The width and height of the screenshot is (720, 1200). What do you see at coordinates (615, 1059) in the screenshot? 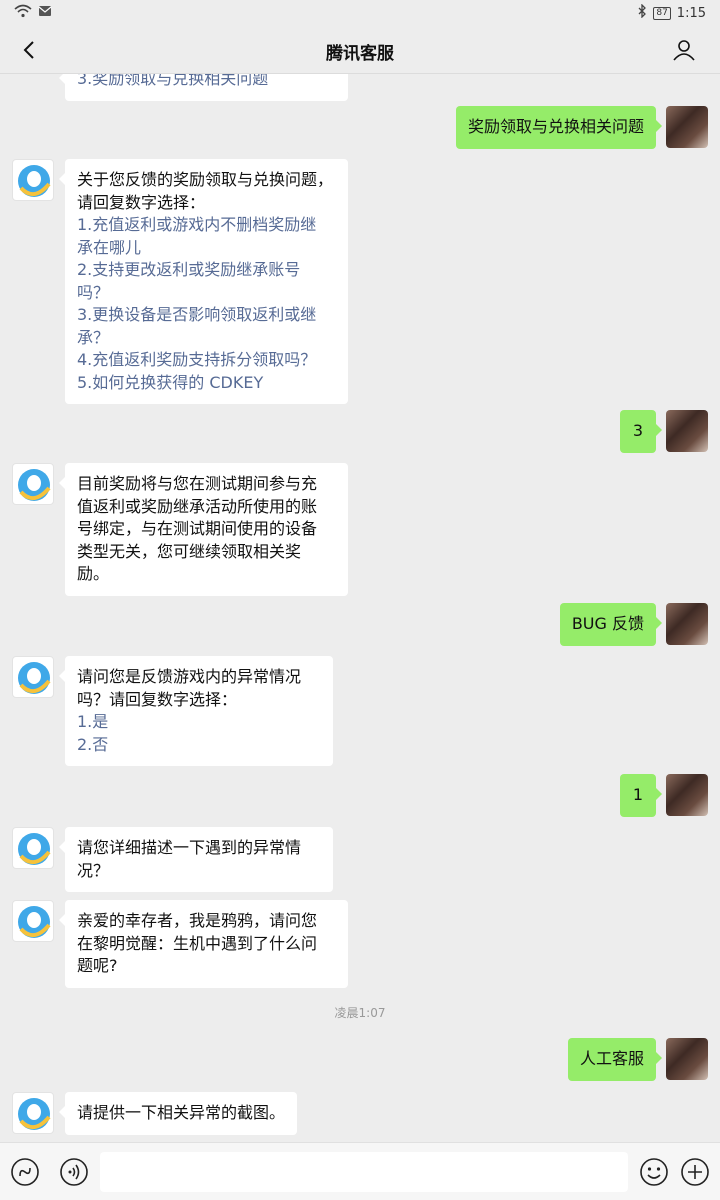
I see `user-message: 人工客服` at bounding box center [615, 1059].